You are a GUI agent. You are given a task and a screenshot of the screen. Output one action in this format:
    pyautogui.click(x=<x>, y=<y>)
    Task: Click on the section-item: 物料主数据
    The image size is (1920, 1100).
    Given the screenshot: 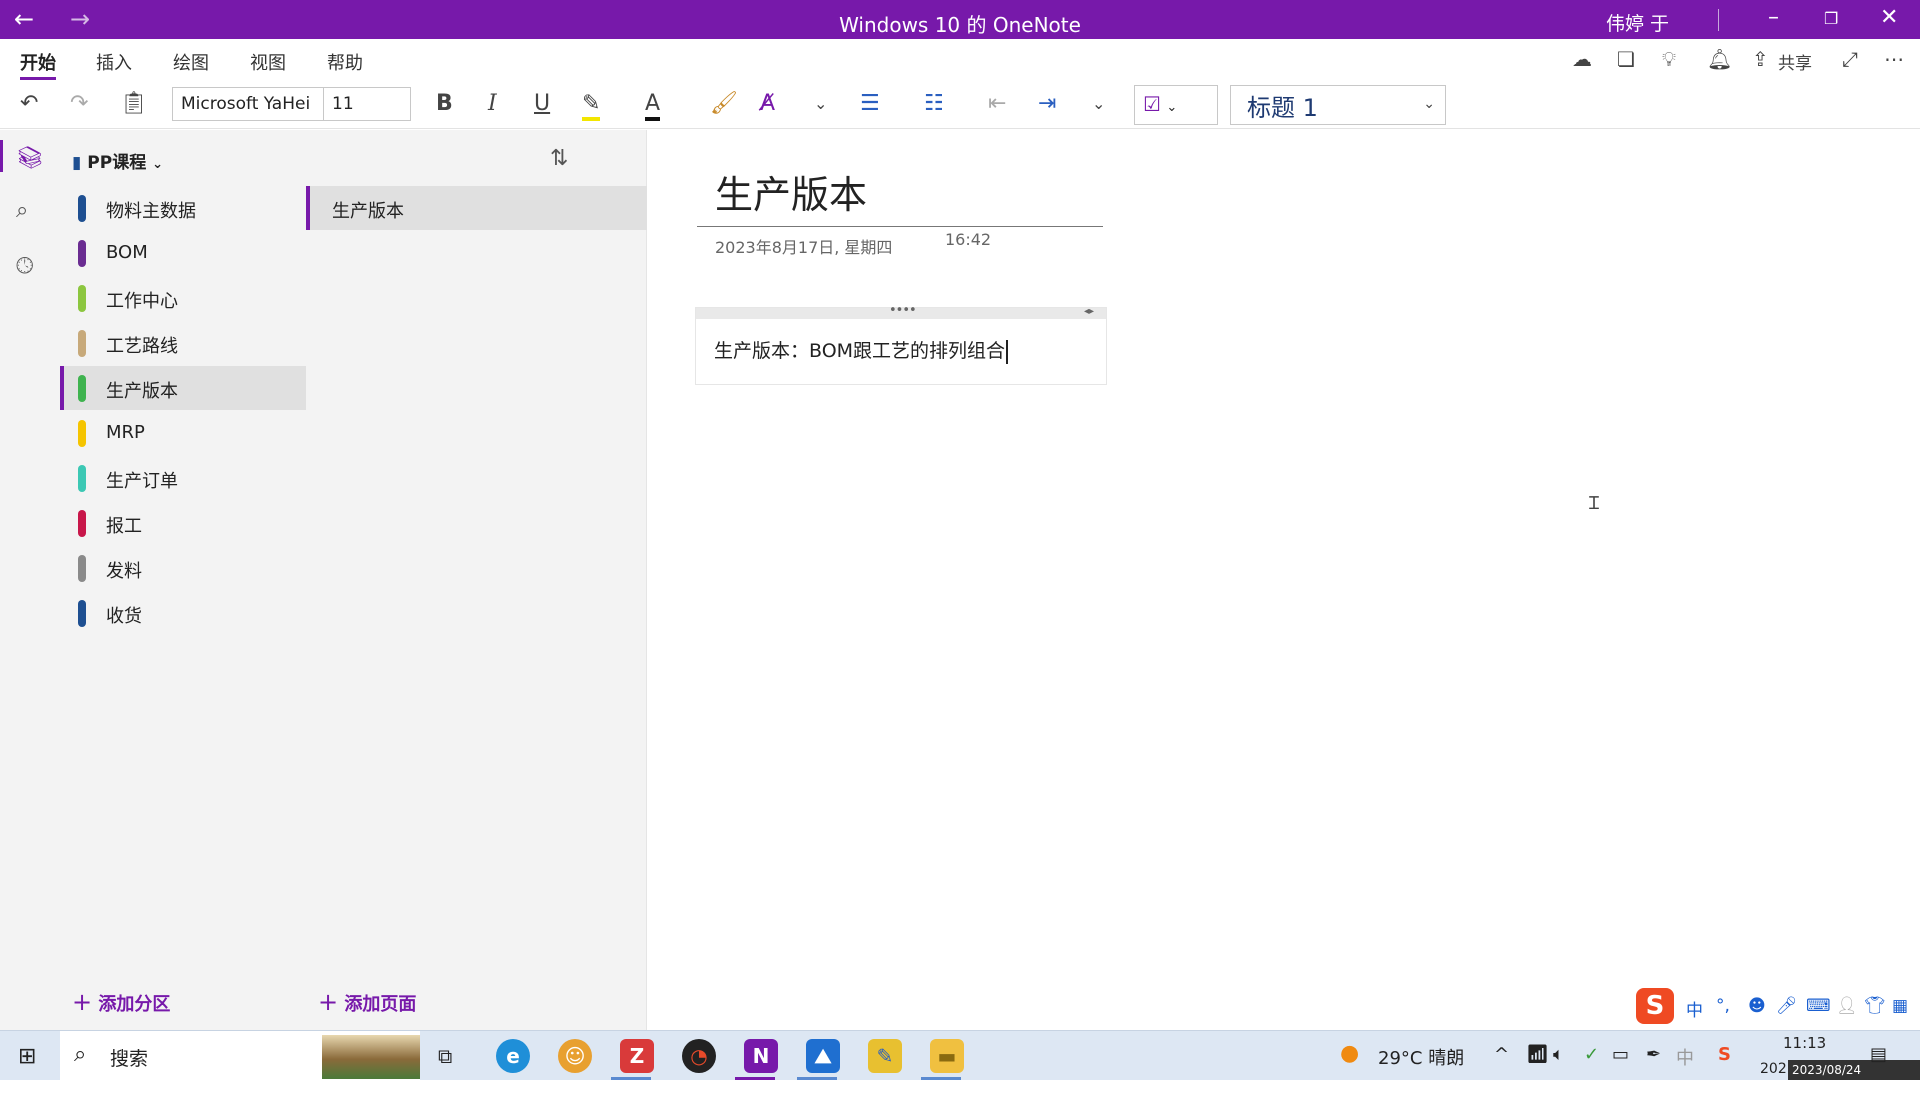 What is the action you would take?
    pyautogui.click(x=183, y=208)
    